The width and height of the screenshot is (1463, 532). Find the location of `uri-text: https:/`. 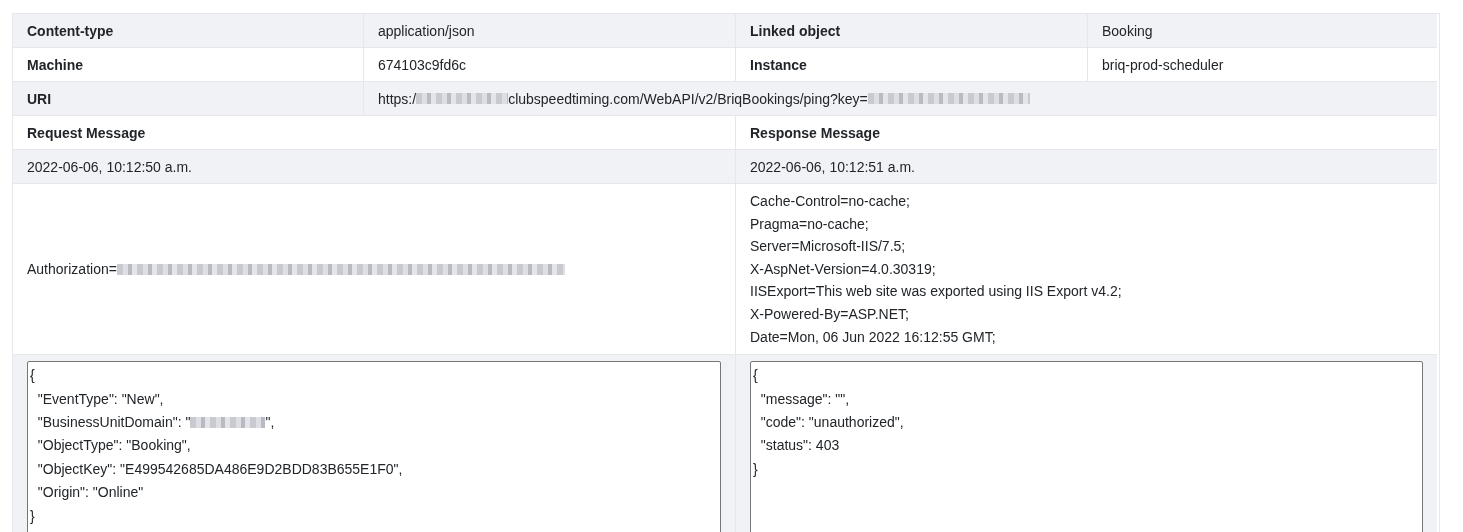

uri-text: https:/ is located at coordinates (397, 98).